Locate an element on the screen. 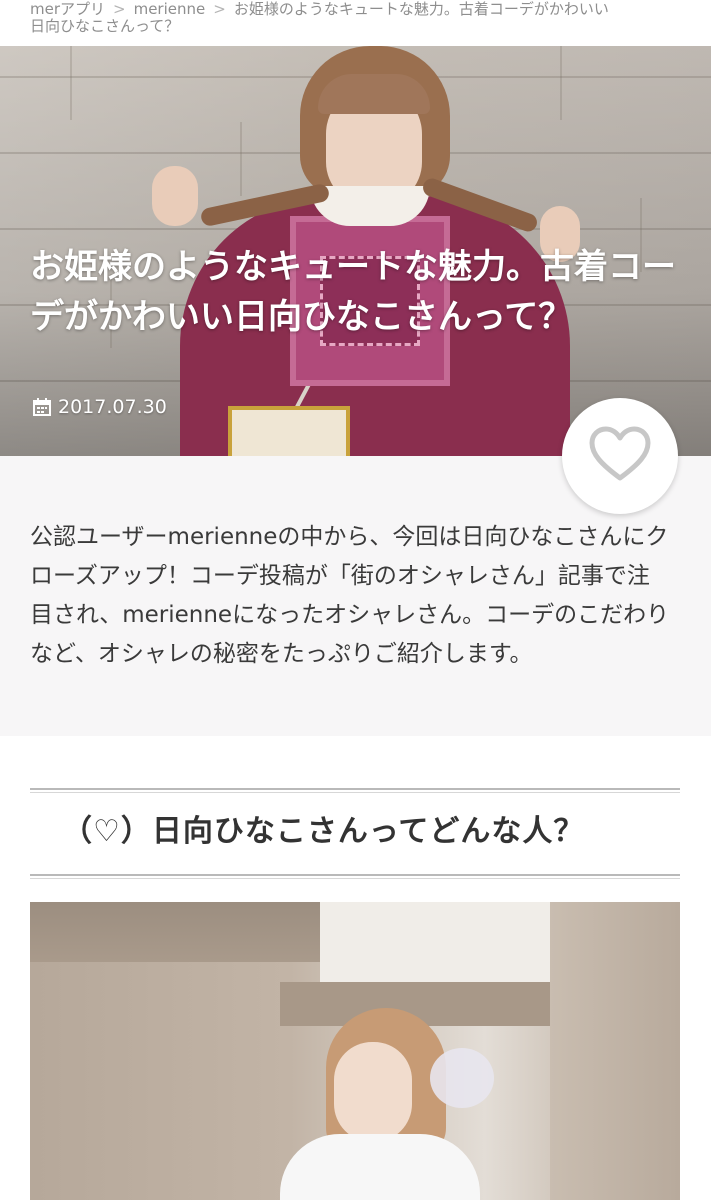 Image resolution: width=711 pixels, height=1200 pixels. article-date: 2017.07.30 is located at coordinates (99, 407).